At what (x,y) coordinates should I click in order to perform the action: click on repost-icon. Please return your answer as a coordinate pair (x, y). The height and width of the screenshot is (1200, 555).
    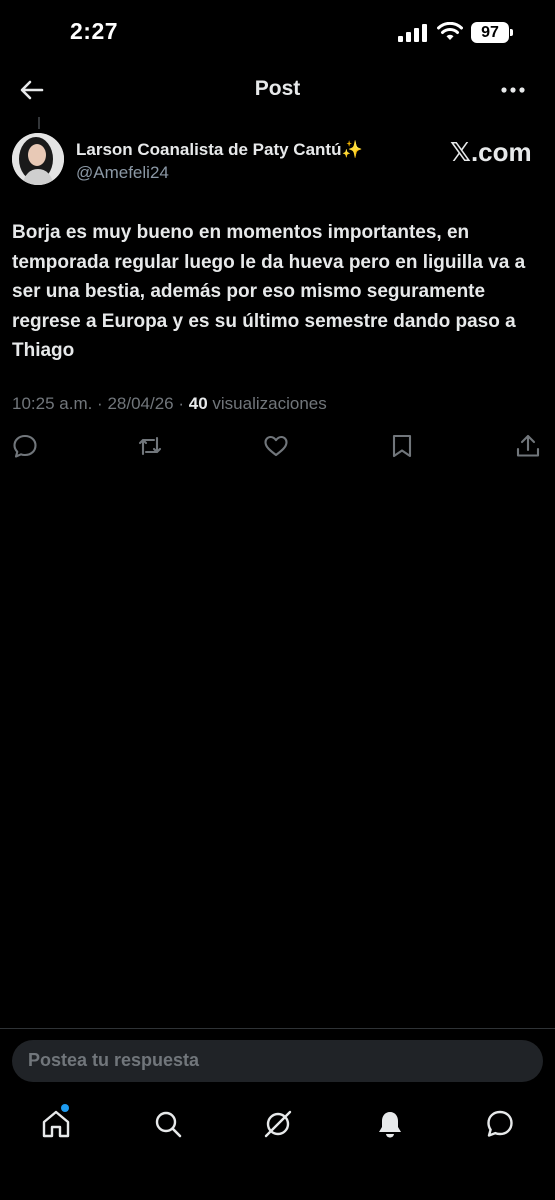
    Looking at the image, I should click on (150, 446).